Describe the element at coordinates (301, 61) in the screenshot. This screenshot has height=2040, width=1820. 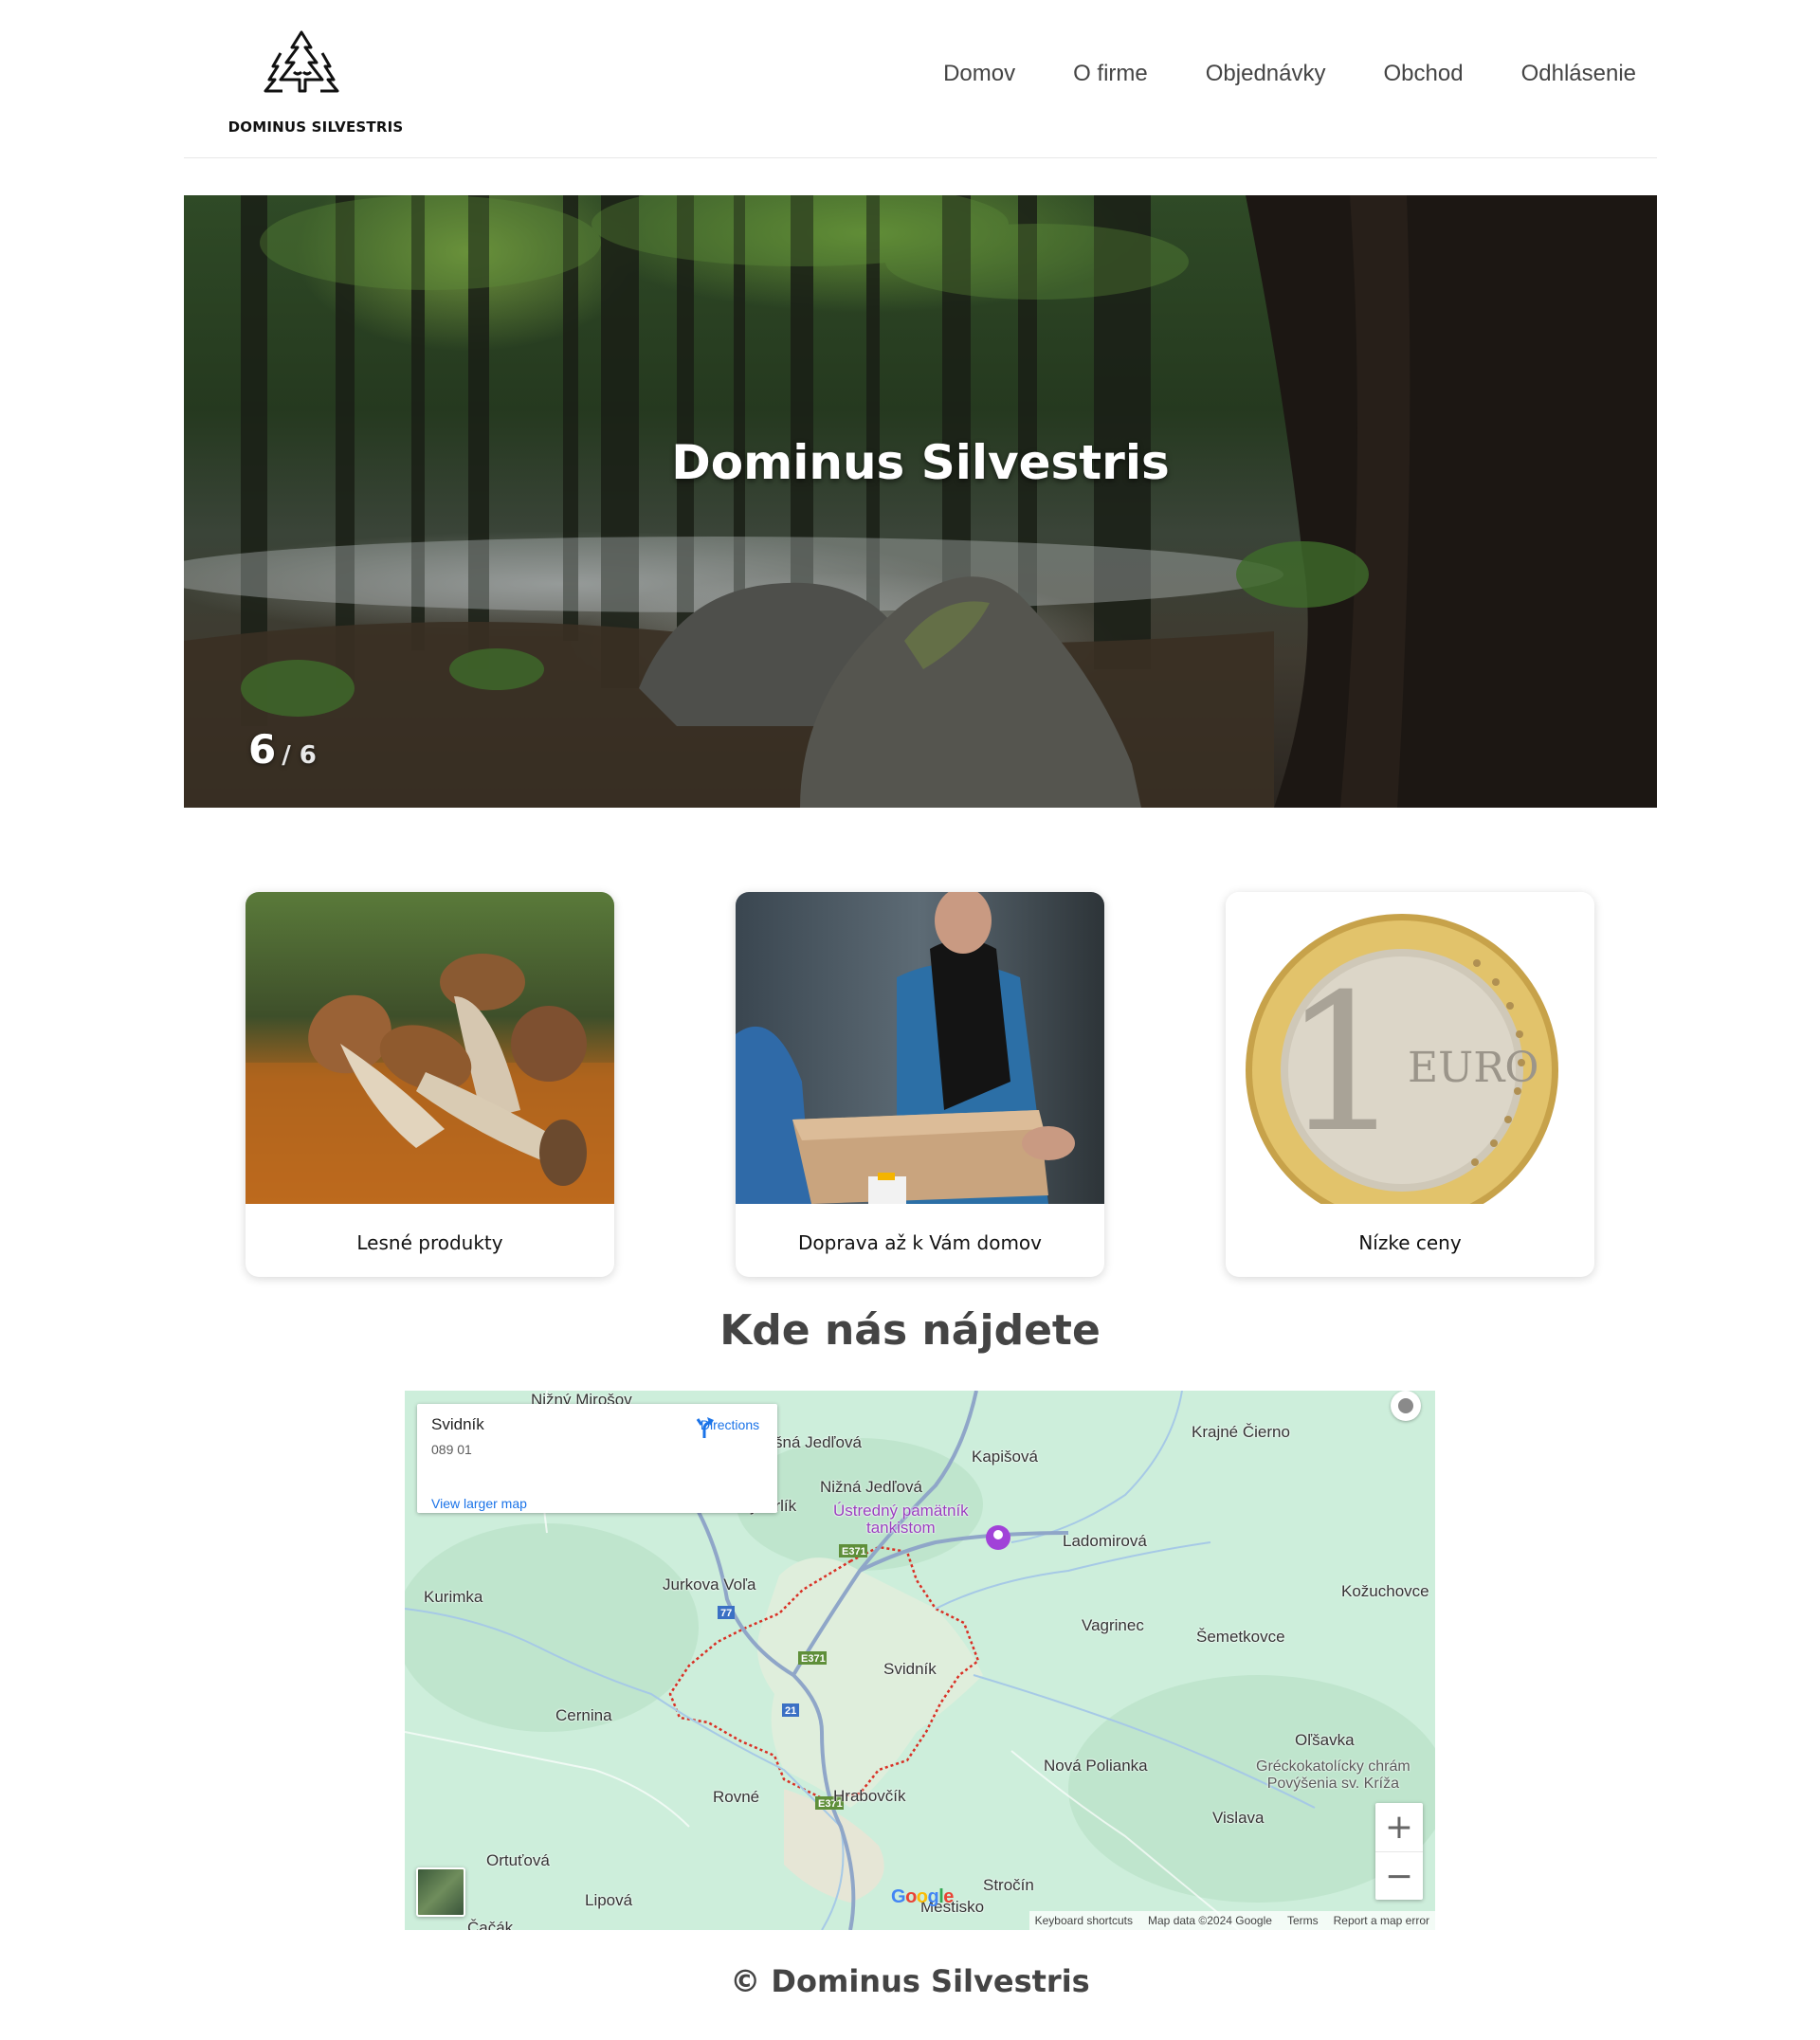
I see `pine-trees-icon` at that location.